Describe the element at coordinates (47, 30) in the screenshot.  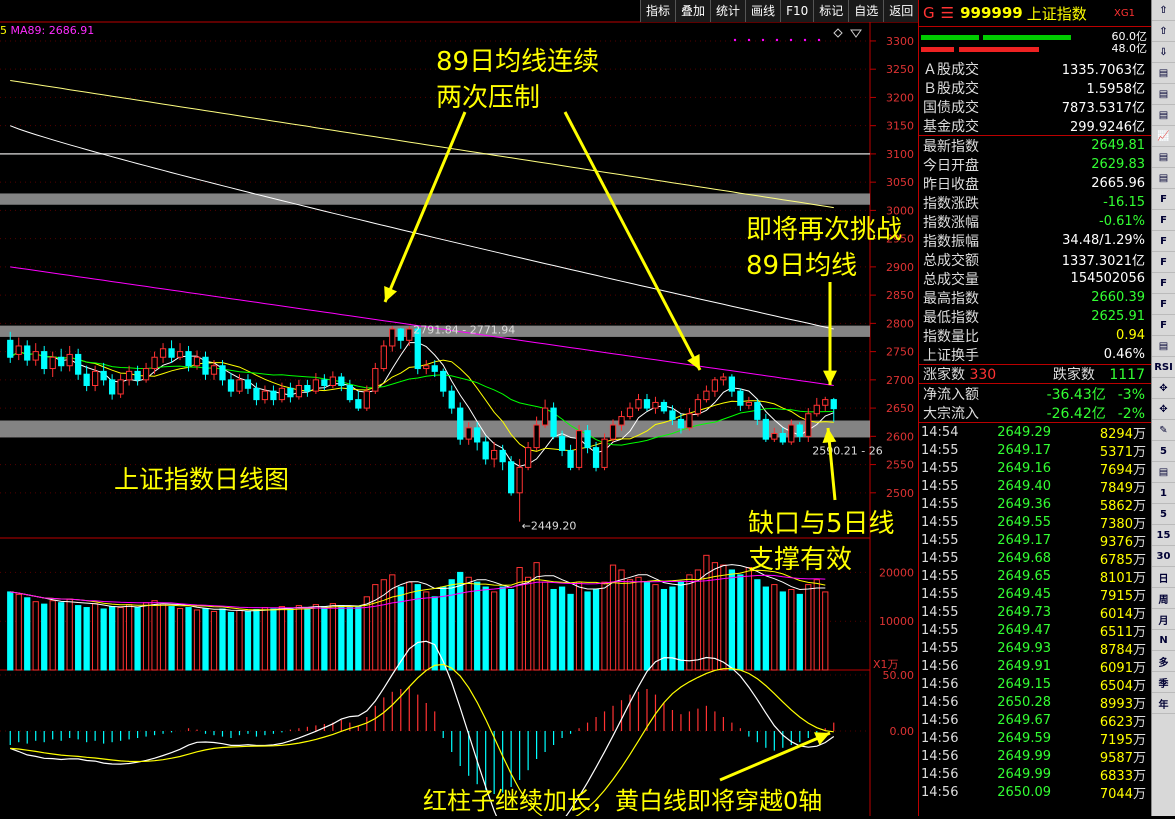
I see `ma89-label: 5 MA89: 2686.91` at that location.